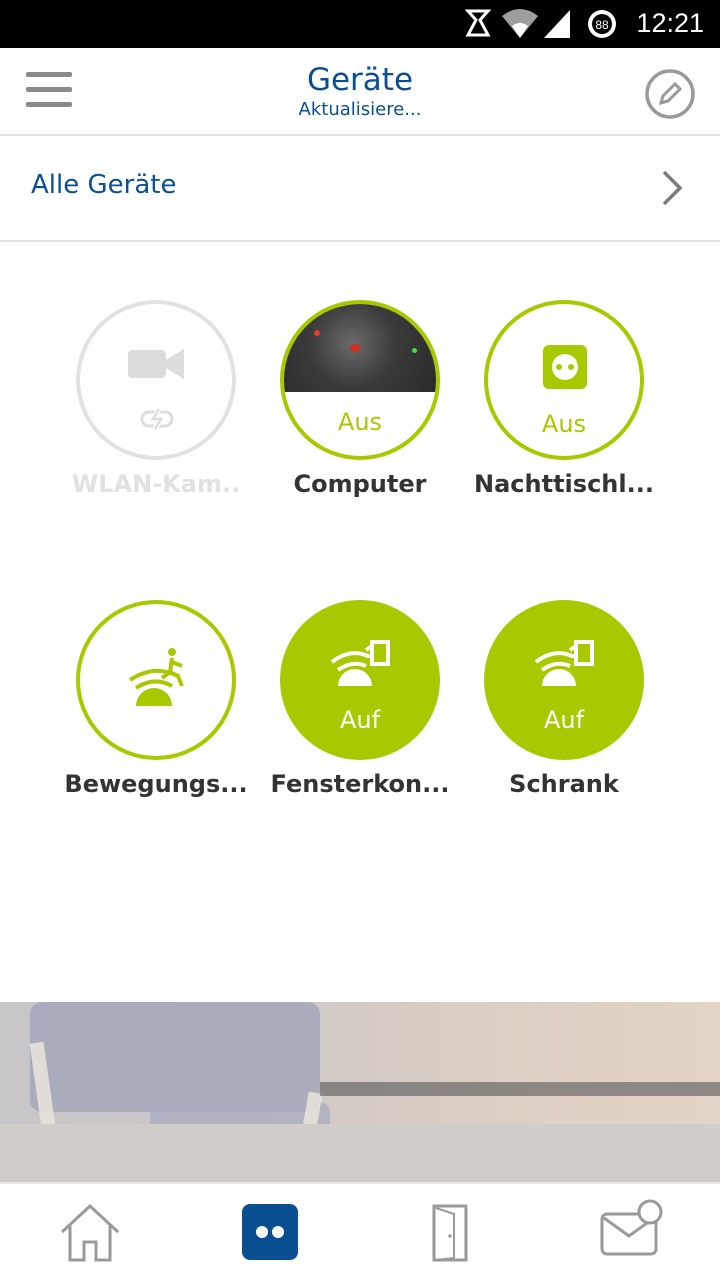  What do you see at coordinates (564, 784) in the screenshot?
I see `device-name: Schrank` at bounding box center [564, 784].